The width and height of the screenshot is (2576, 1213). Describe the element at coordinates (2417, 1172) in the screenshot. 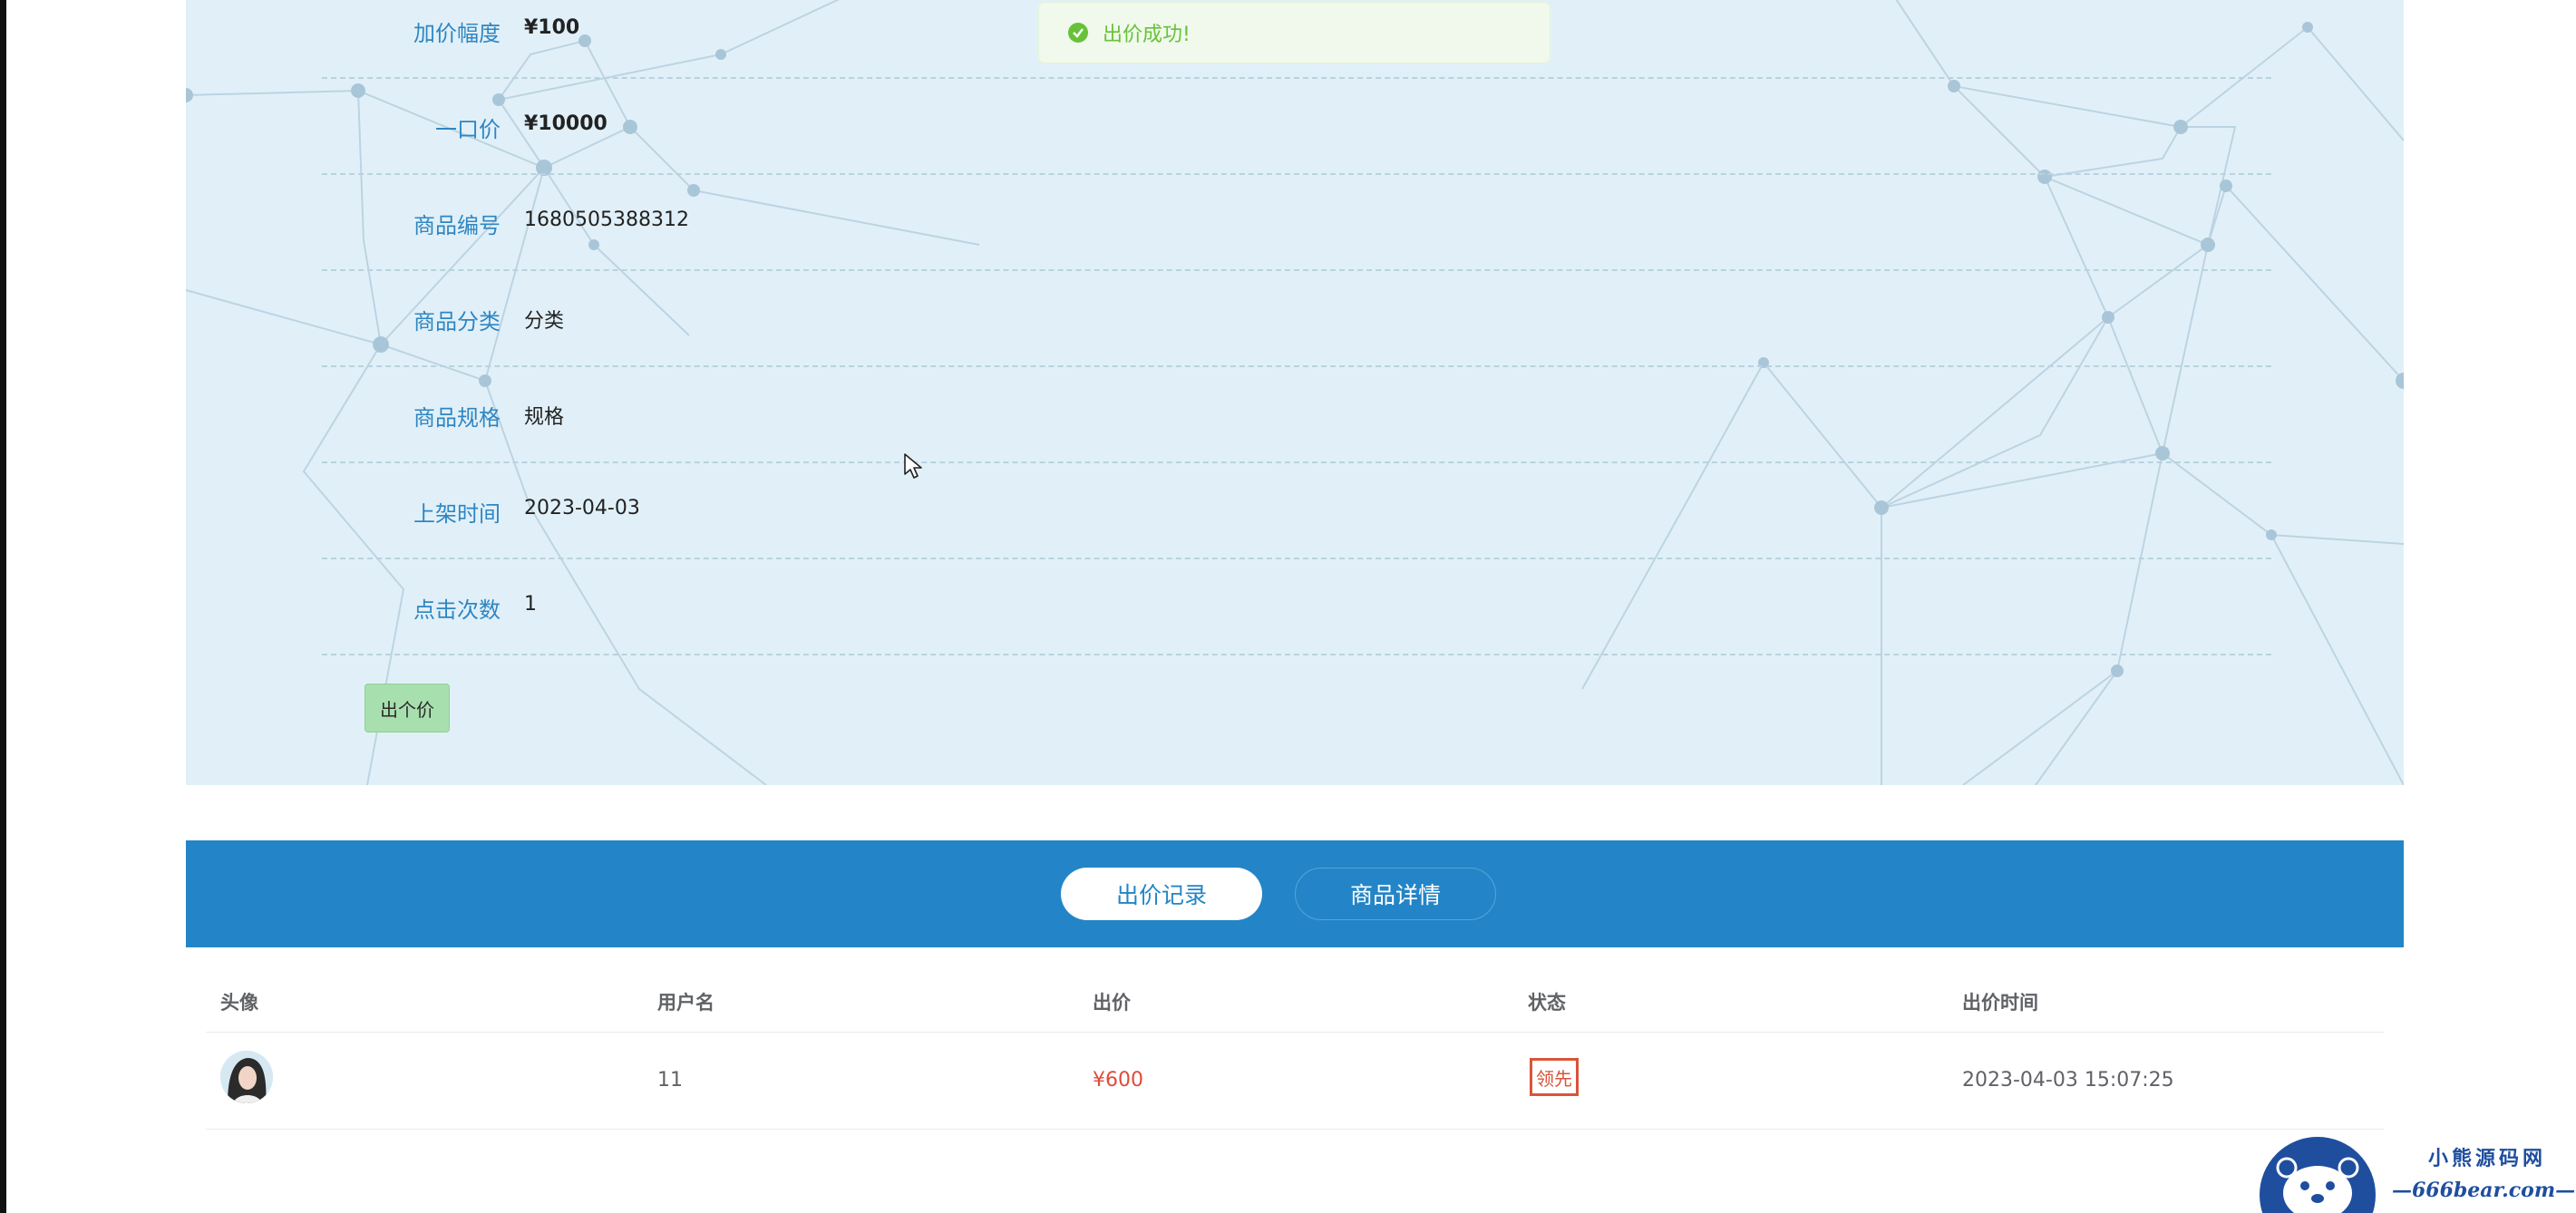

I see `site-watermark-logo: 小熊源码网 —666bear.com—` at that location.